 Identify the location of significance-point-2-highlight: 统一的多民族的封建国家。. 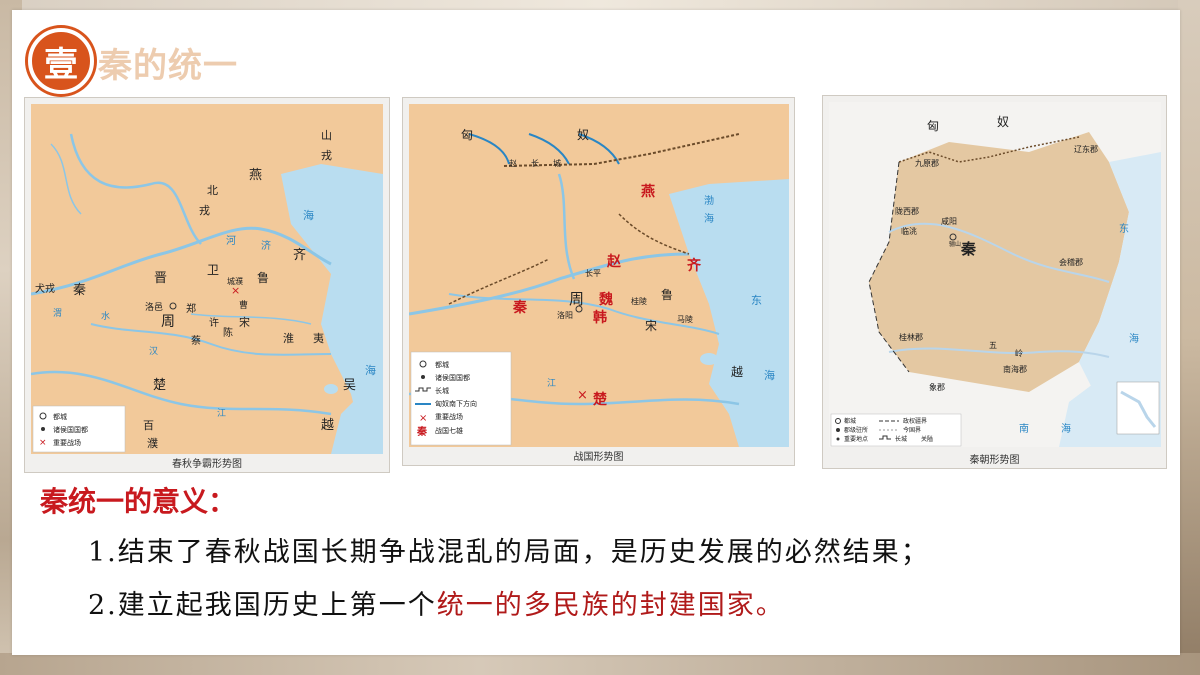
(610, 605).